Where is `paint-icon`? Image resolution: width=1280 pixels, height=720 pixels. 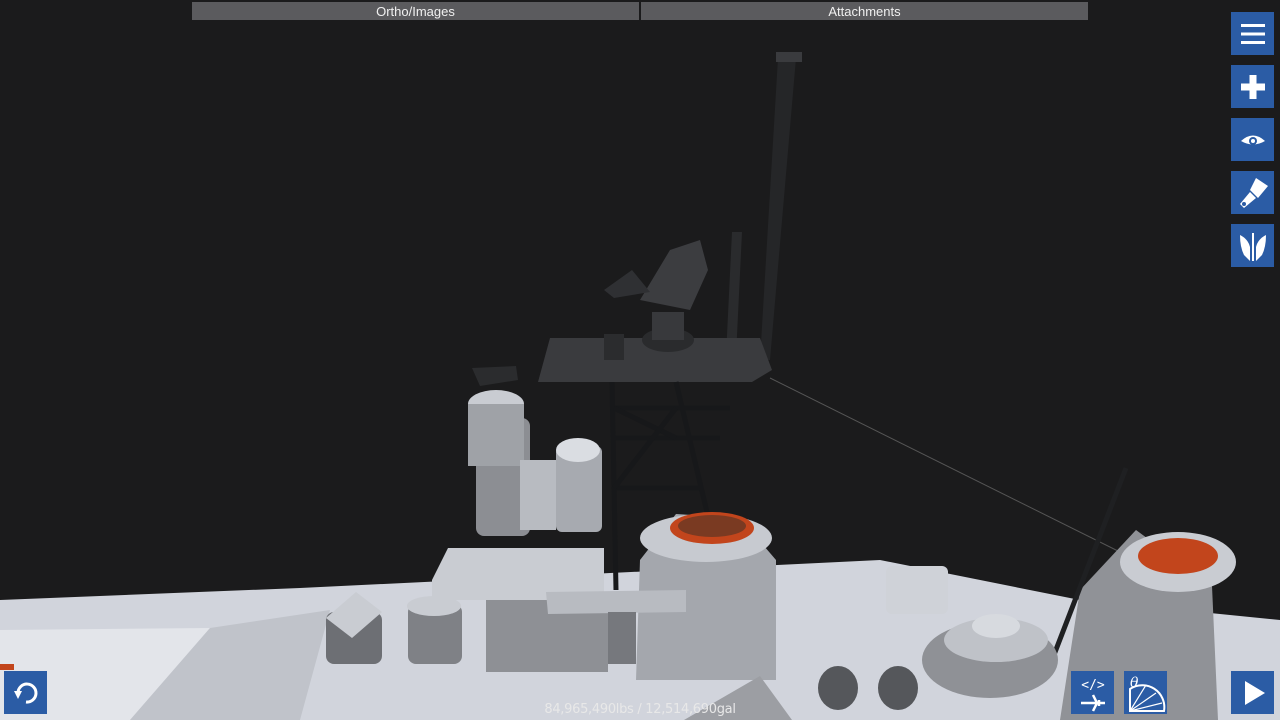
paint-icon is located at coordinates (1253, 192).